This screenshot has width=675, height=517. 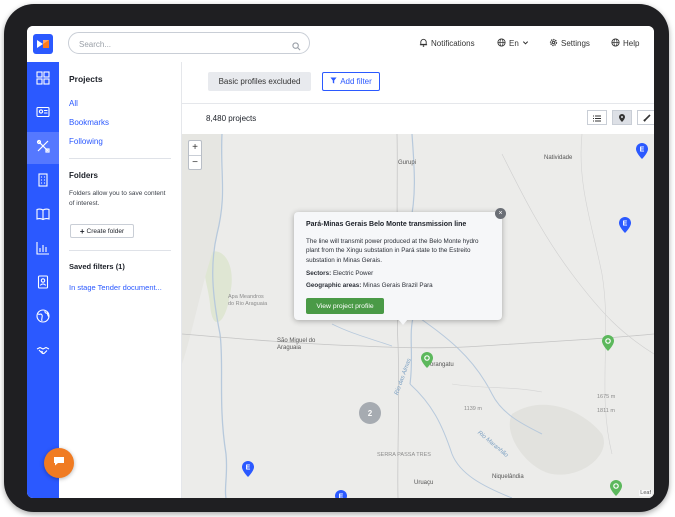 I want to click on chat-button, so click(x=59, y=463).